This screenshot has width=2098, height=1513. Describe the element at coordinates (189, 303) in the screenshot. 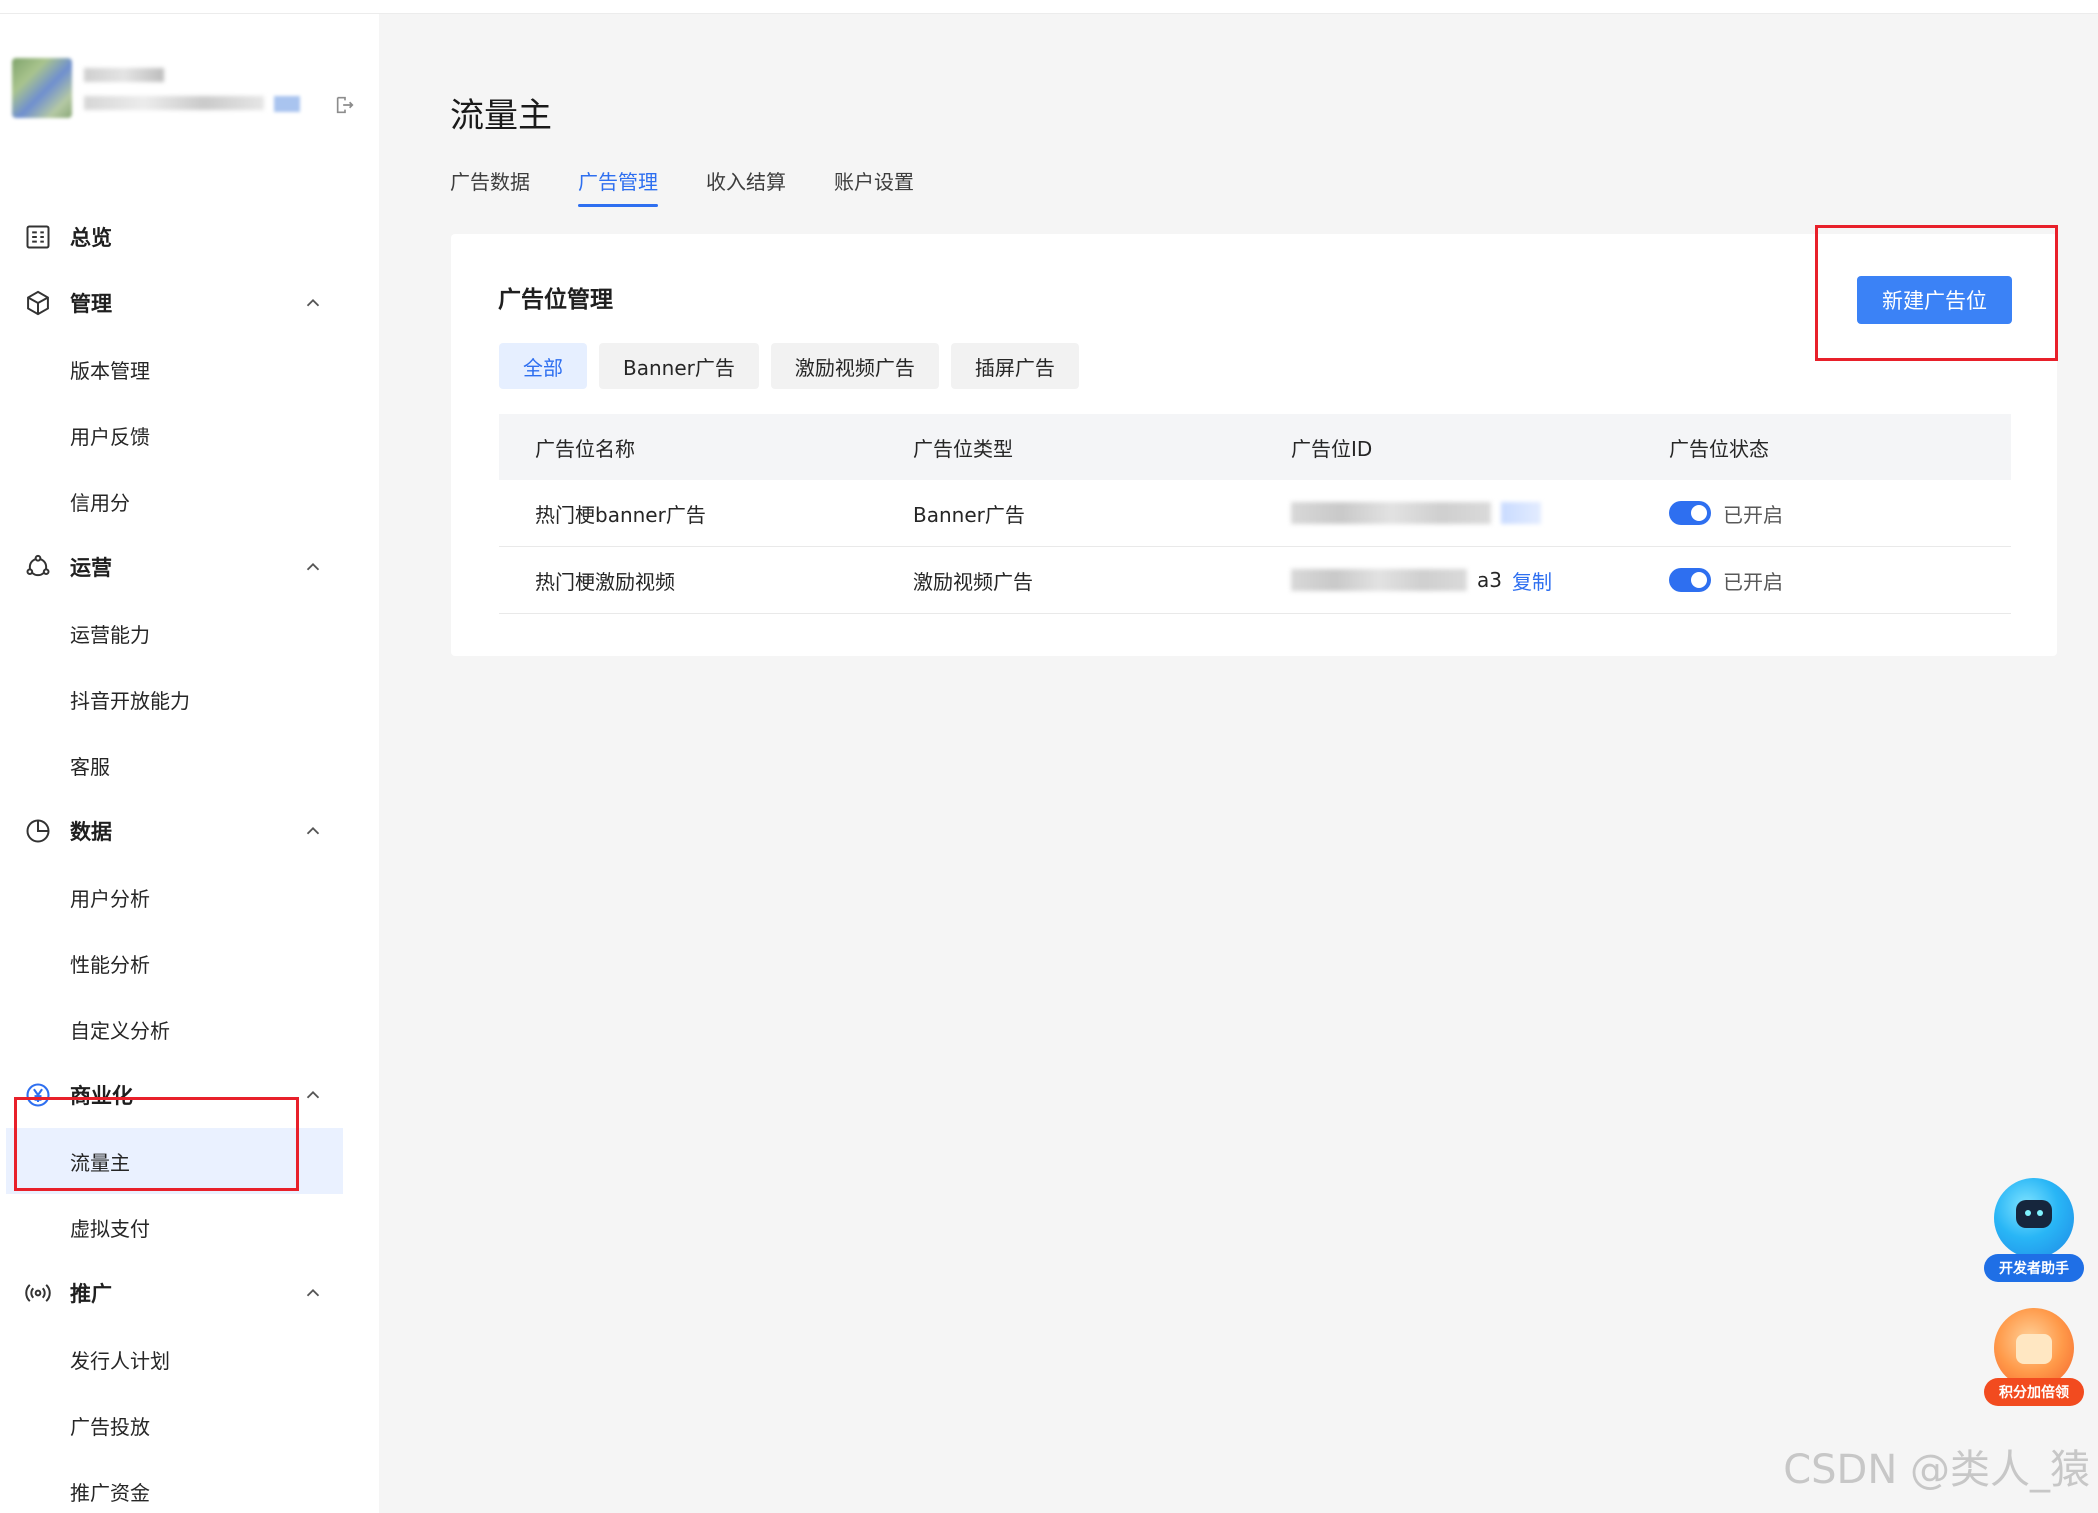

I see `sidebar-group-manage: 管理` at that location.